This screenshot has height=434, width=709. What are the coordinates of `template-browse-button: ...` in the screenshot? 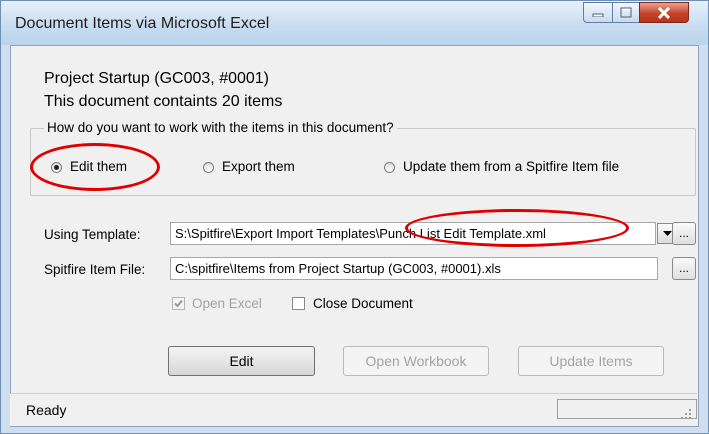 It's located at (684, 233).